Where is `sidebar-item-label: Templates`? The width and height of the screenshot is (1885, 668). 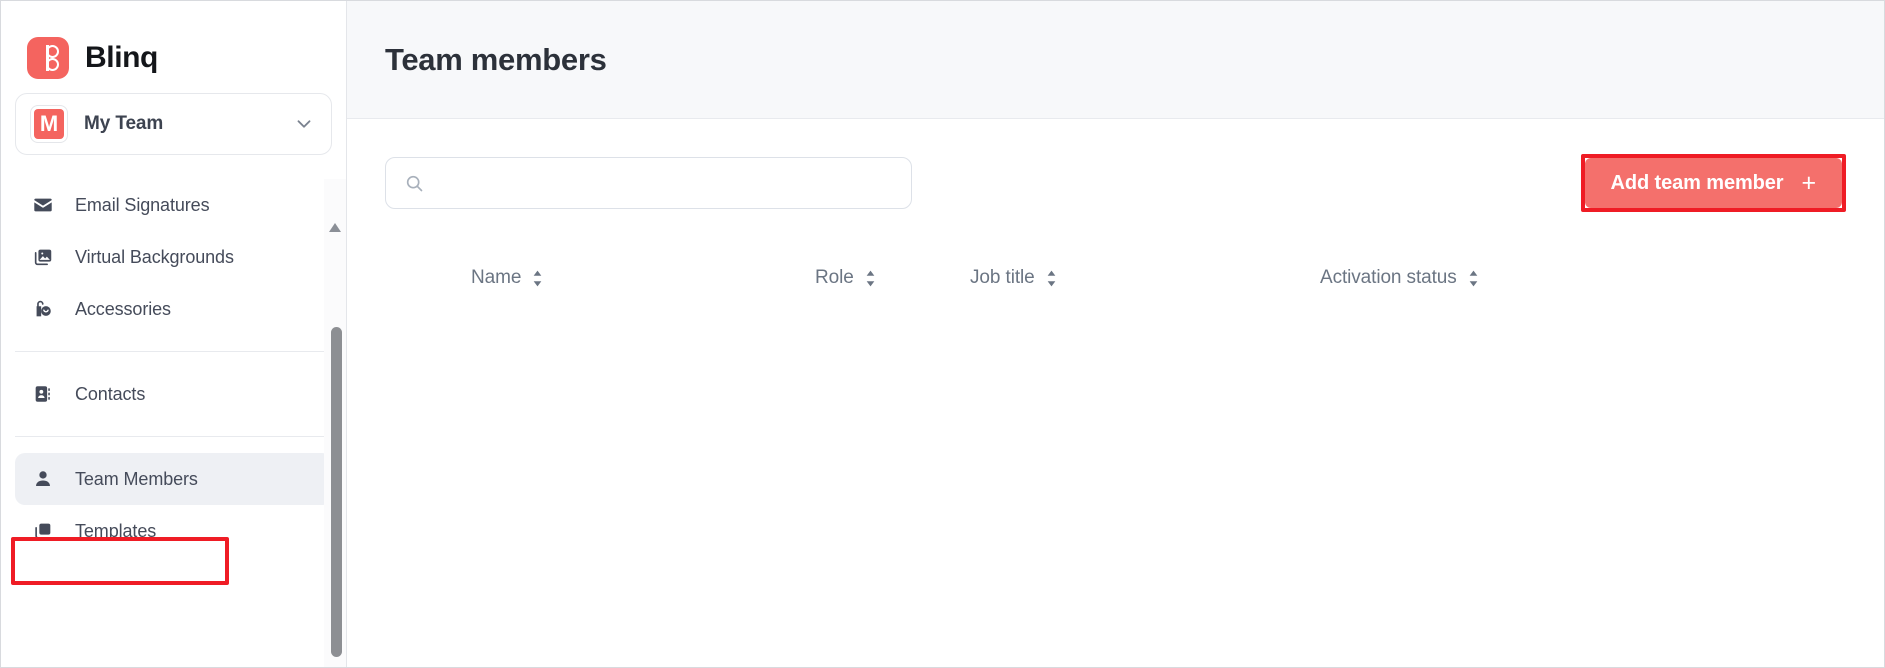
sidebar-item-label: Templates is located at coordinates (116, 530).